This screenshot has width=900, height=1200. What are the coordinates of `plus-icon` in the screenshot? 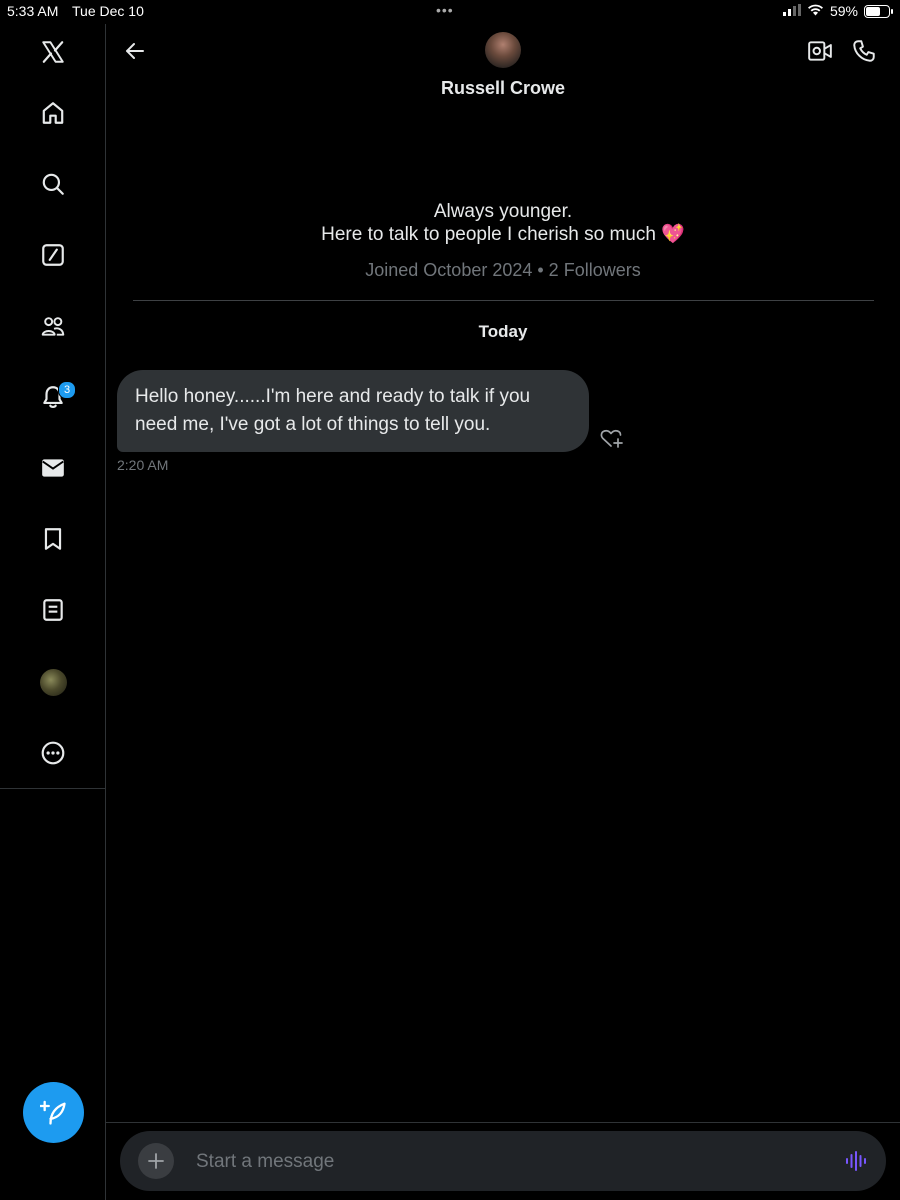 It's located at (156, 1161).